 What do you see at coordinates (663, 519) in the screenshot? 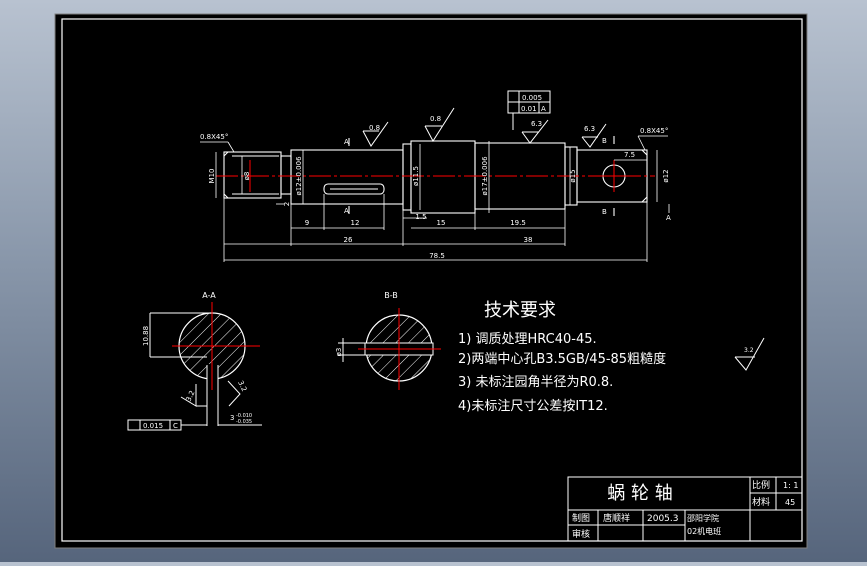
I see `drawn-date: 2005.3` at bounding box center [663, 519].